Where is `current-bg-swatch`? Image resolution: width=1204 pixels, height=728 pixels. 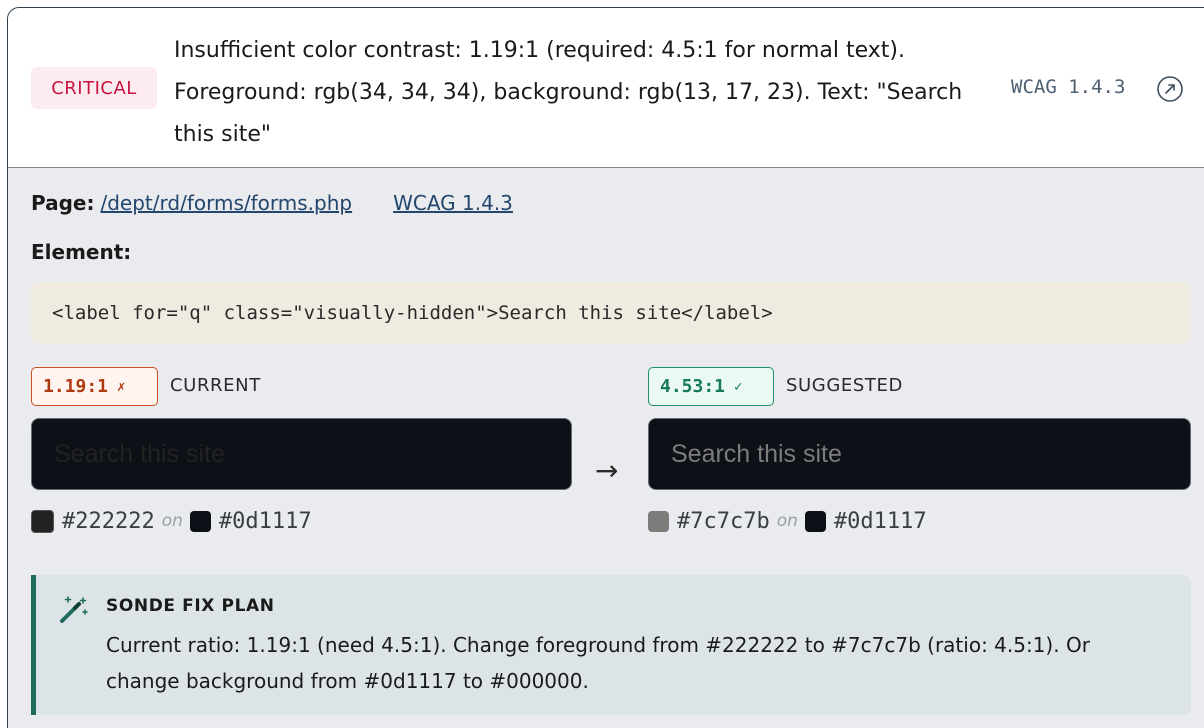 current-bg-swatch is located at coordinates (200, 521).